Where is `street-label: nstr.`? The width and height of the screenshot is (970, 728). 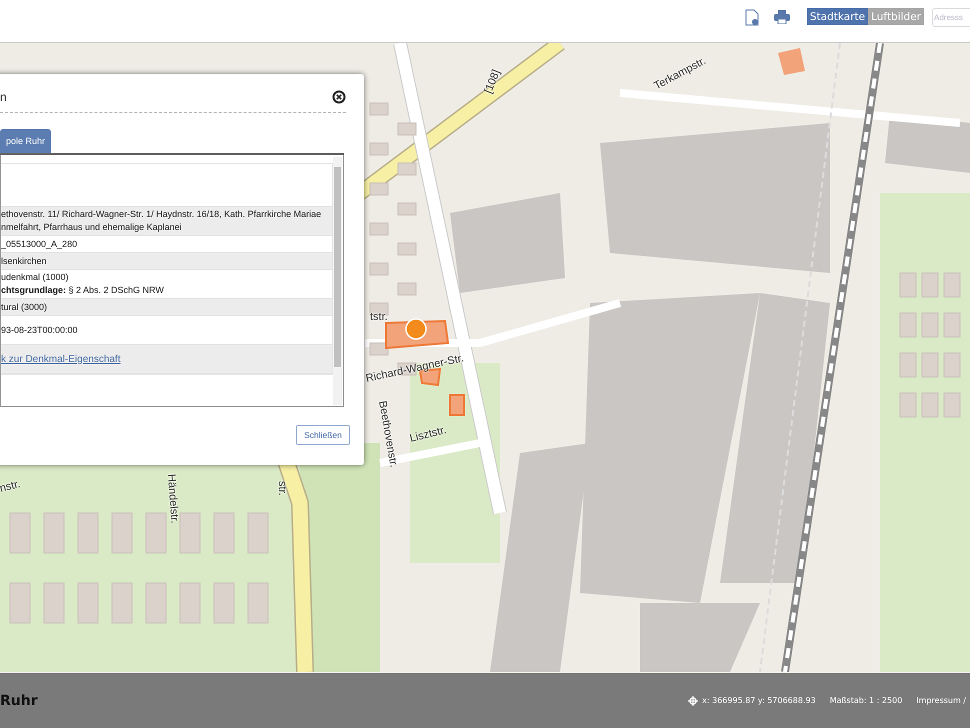
street-label: nstr. is located at coordinates (11, 486).